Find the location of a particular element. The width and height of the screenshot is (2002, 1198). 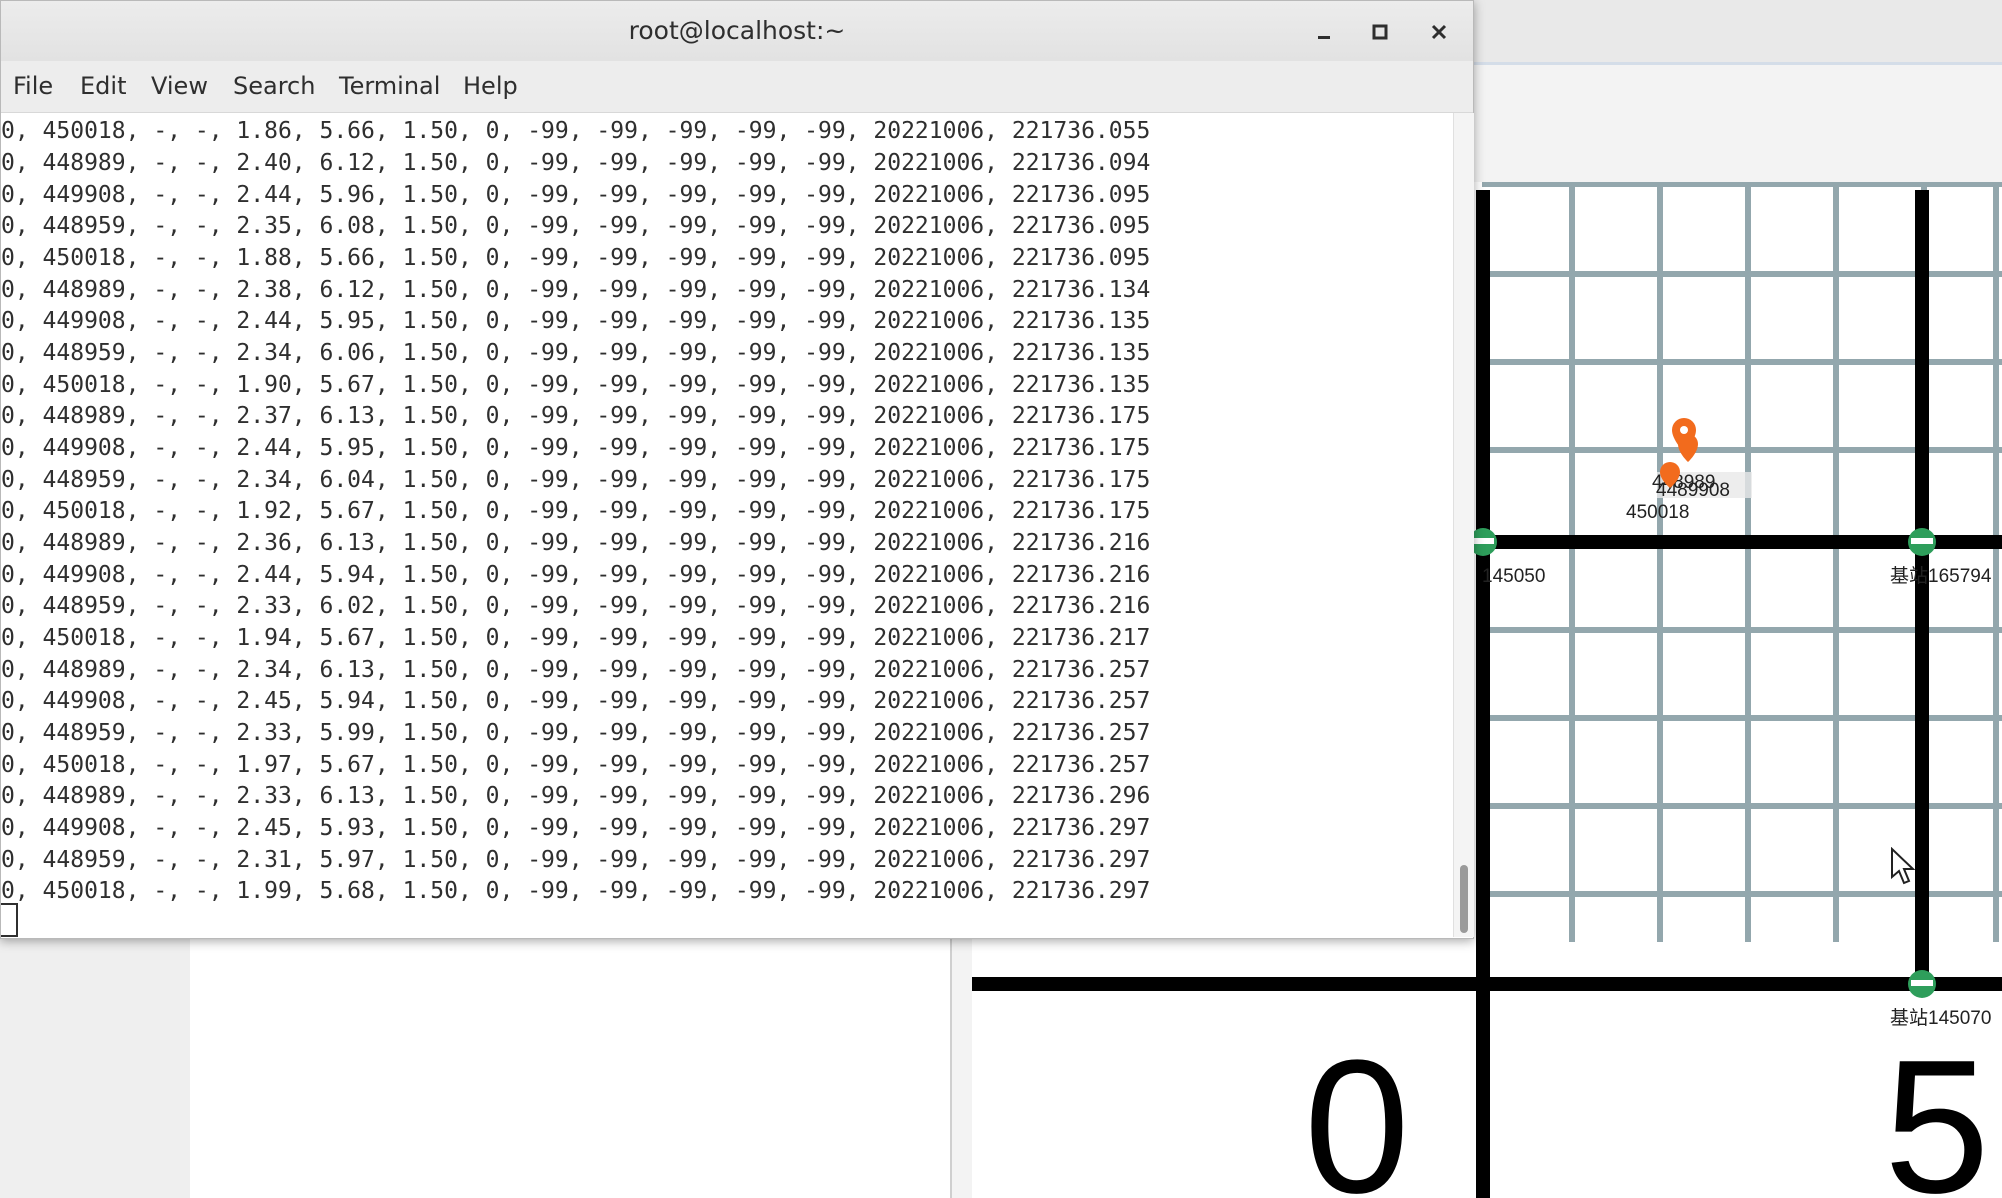

title-bar: root@localhost:~ is located at coordinates (737, 31).